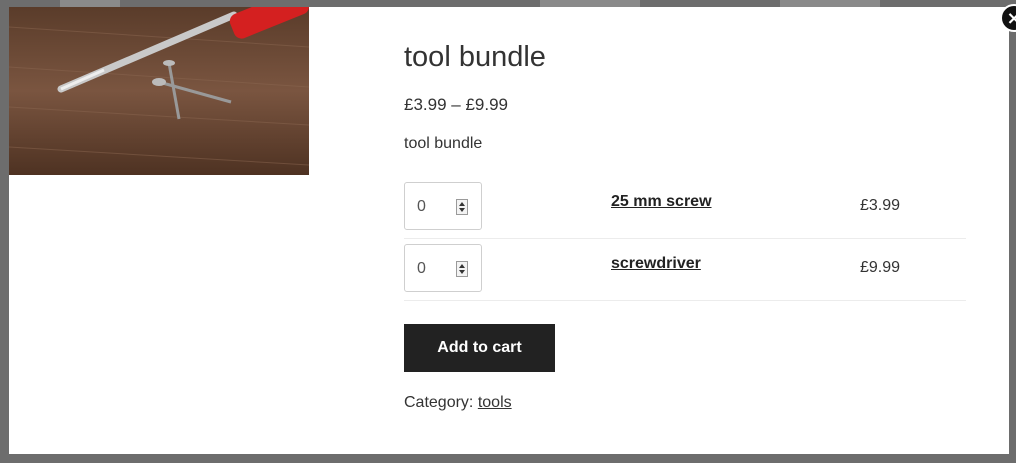  Describe the element at coordinates (475, 57) in the screenshot. I see `product-title: tool bundle` at that location.